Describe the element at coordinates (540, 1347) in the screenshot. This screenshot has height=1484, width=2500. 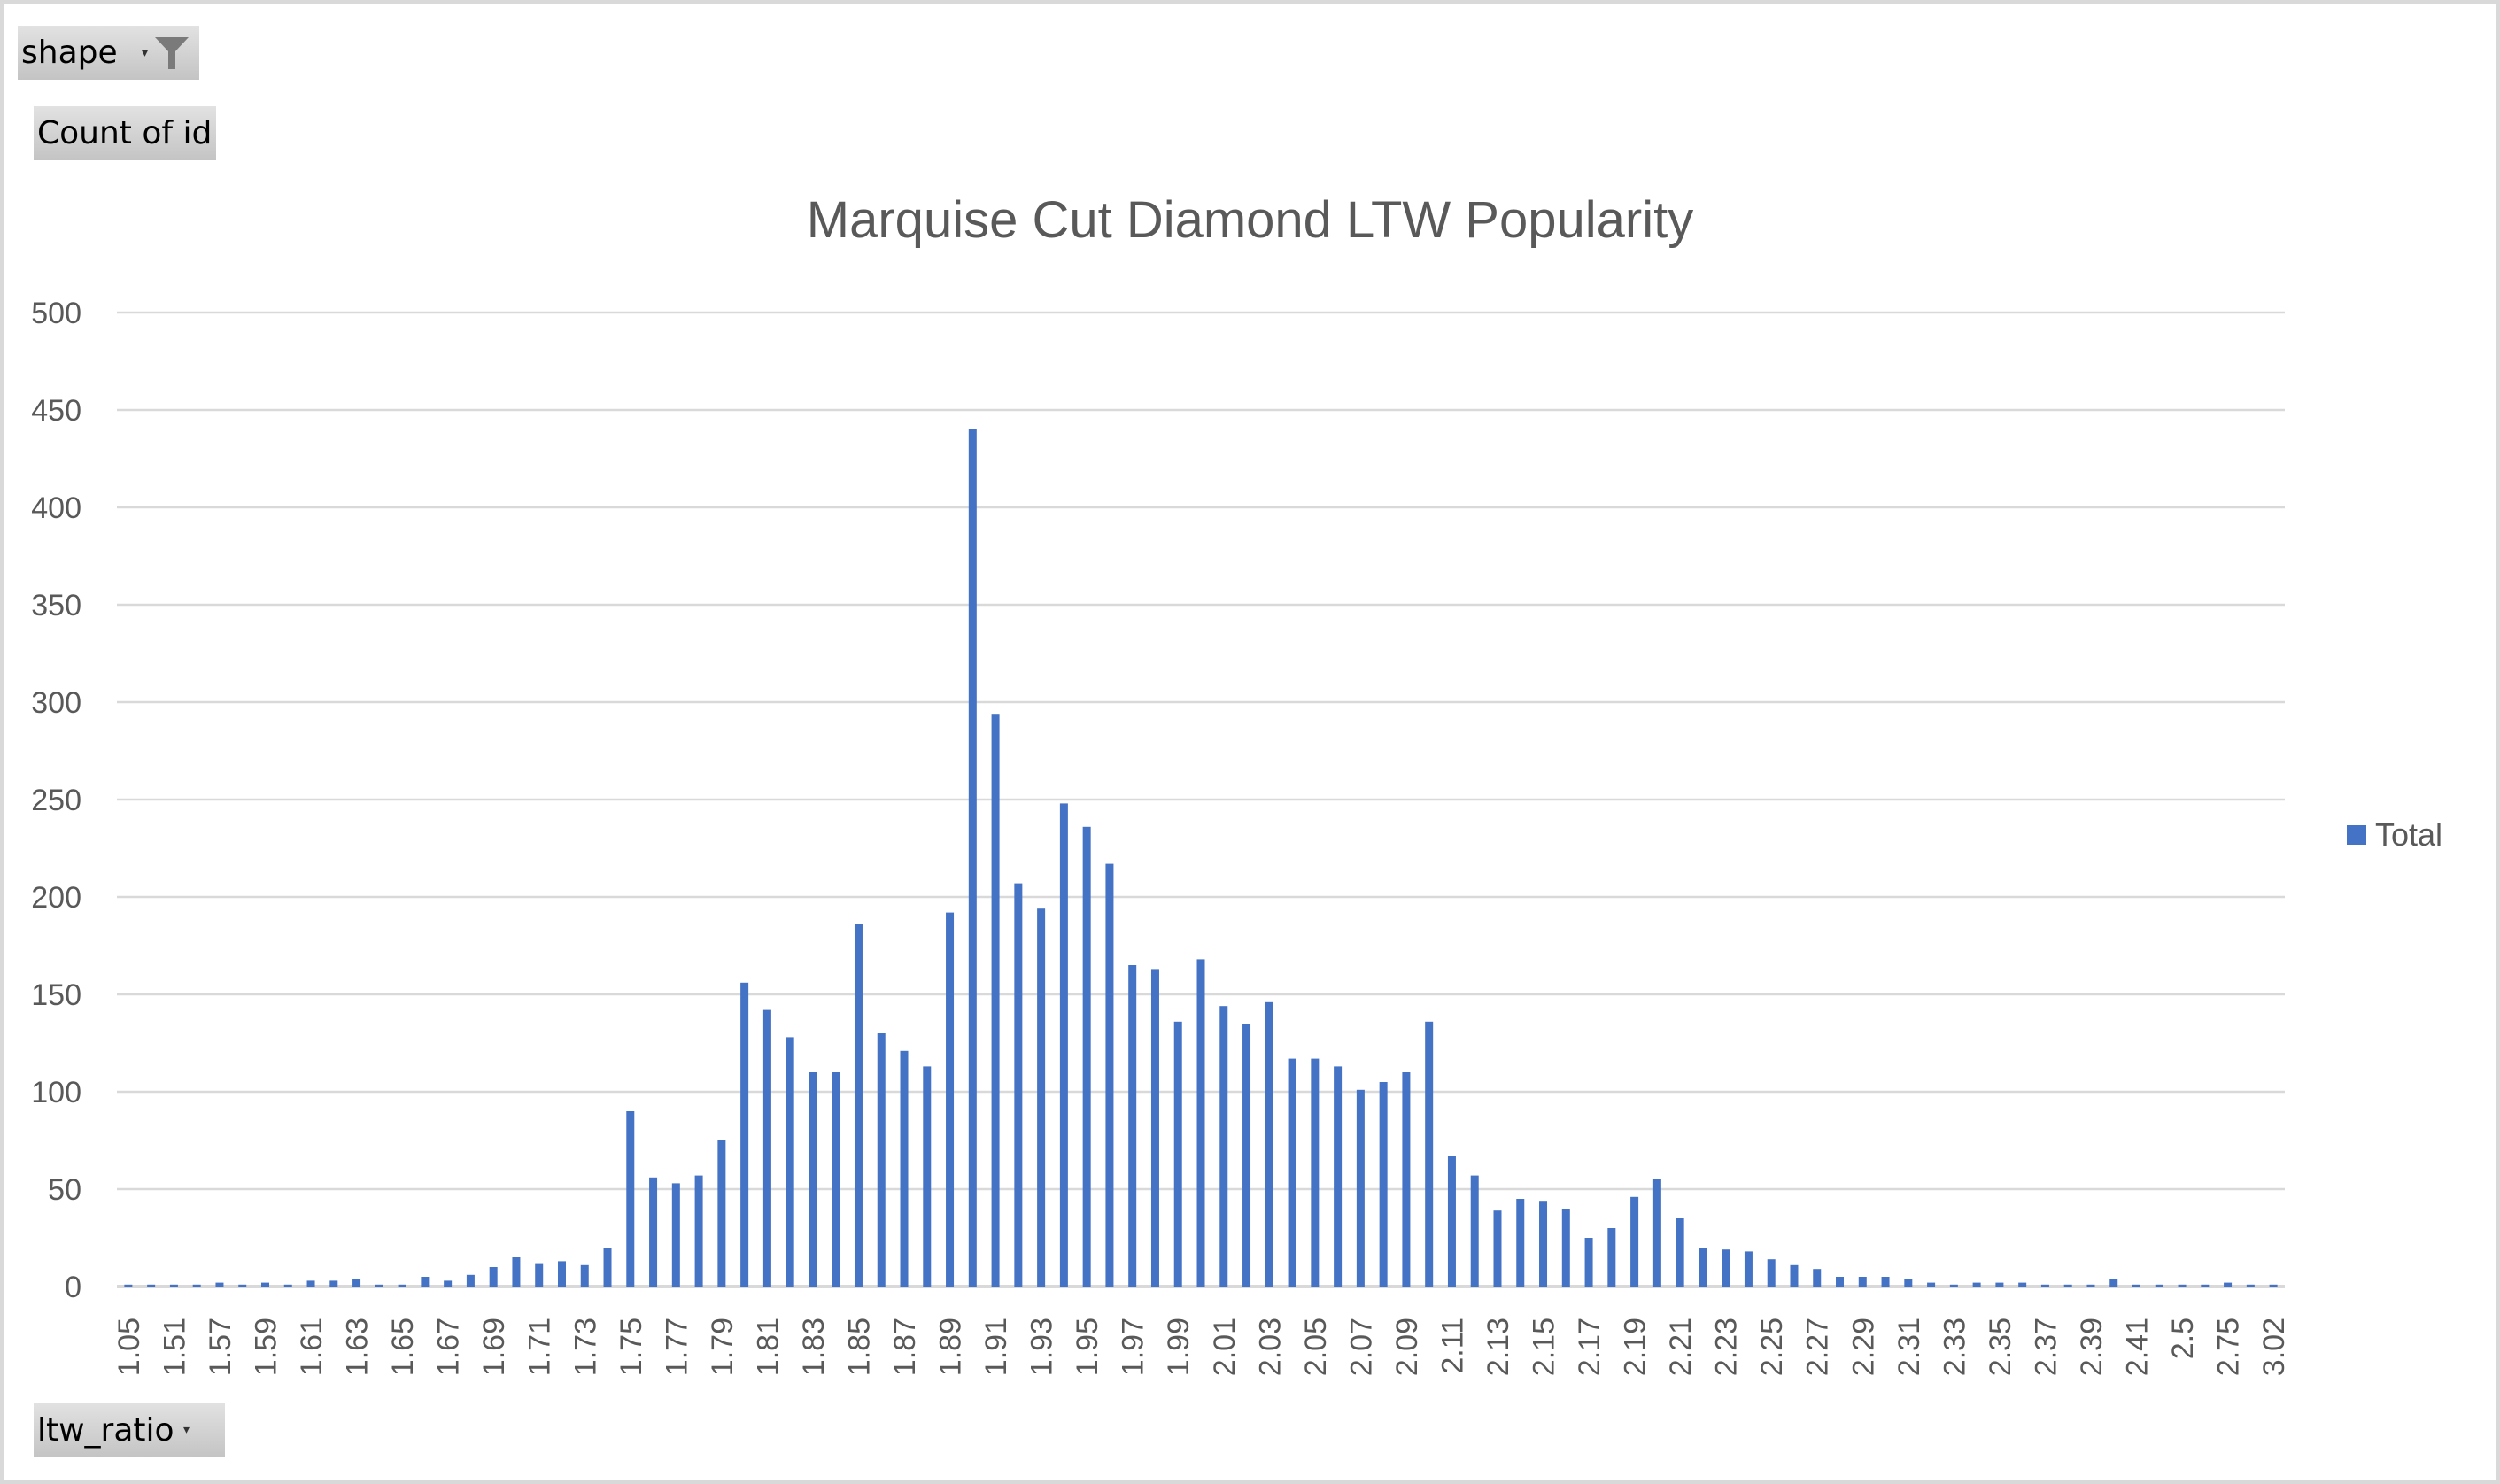
I see `x-tick-label: 1.71` at that location.